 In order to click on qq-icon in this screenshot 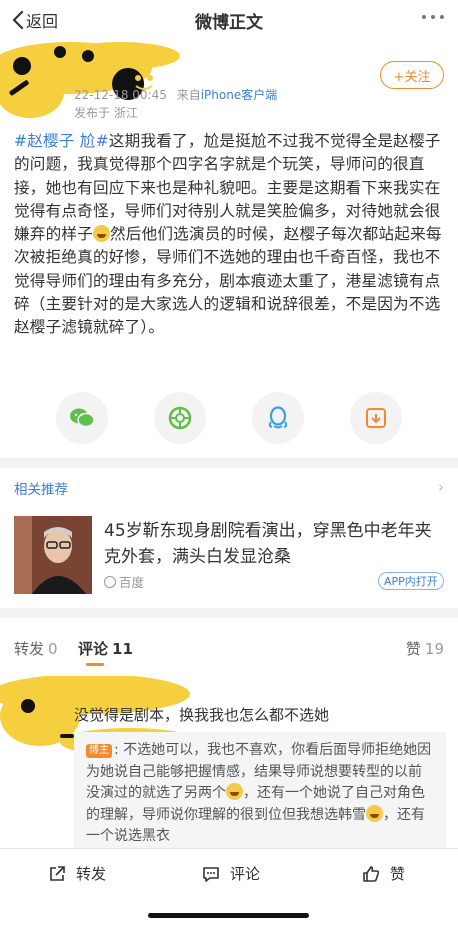, I will do `click(278, 418)`.